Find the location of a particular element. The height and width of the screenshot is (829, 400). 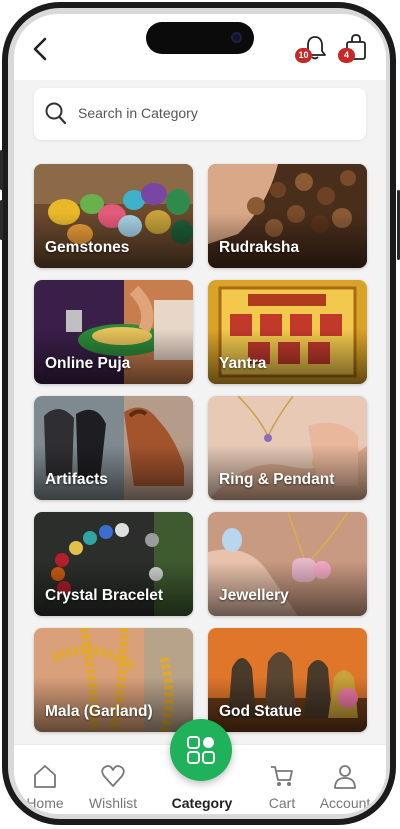

notification-button: 10 is located at coordinates (311, 48).